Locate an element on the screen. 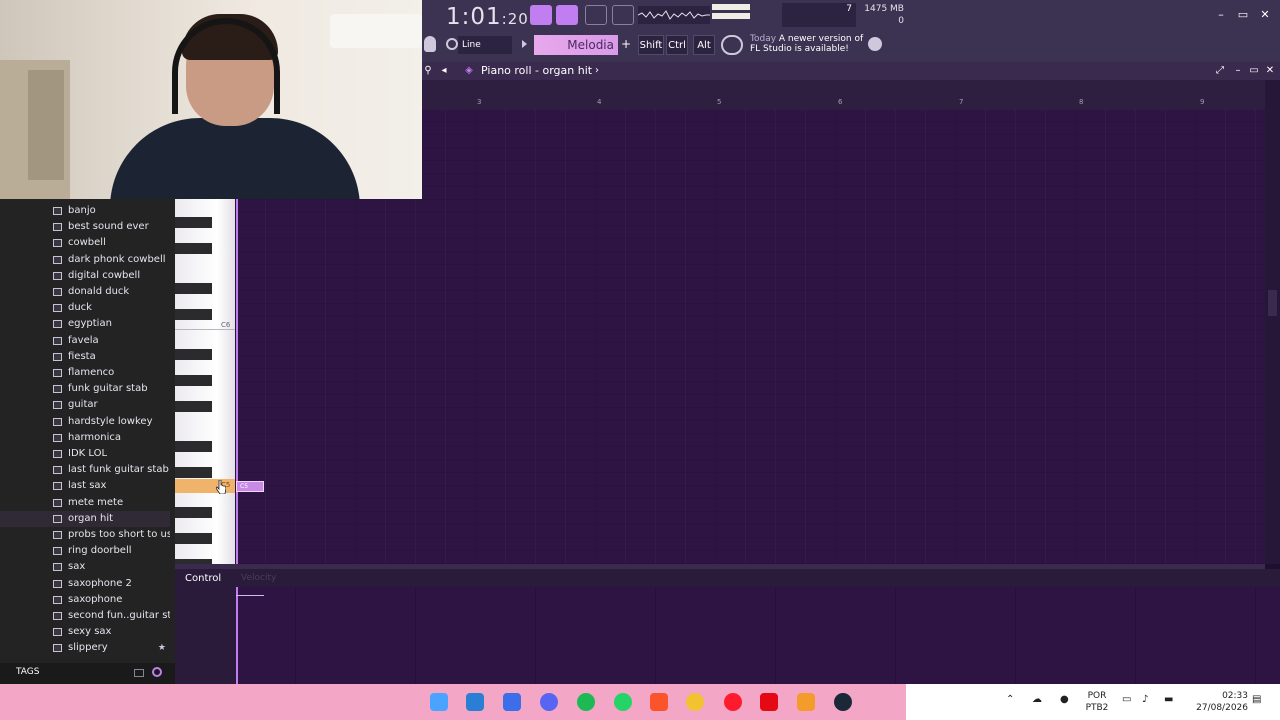 This screenshot has height=720, width=1280. whatsapp-icon is located at coordinates (623, 702).